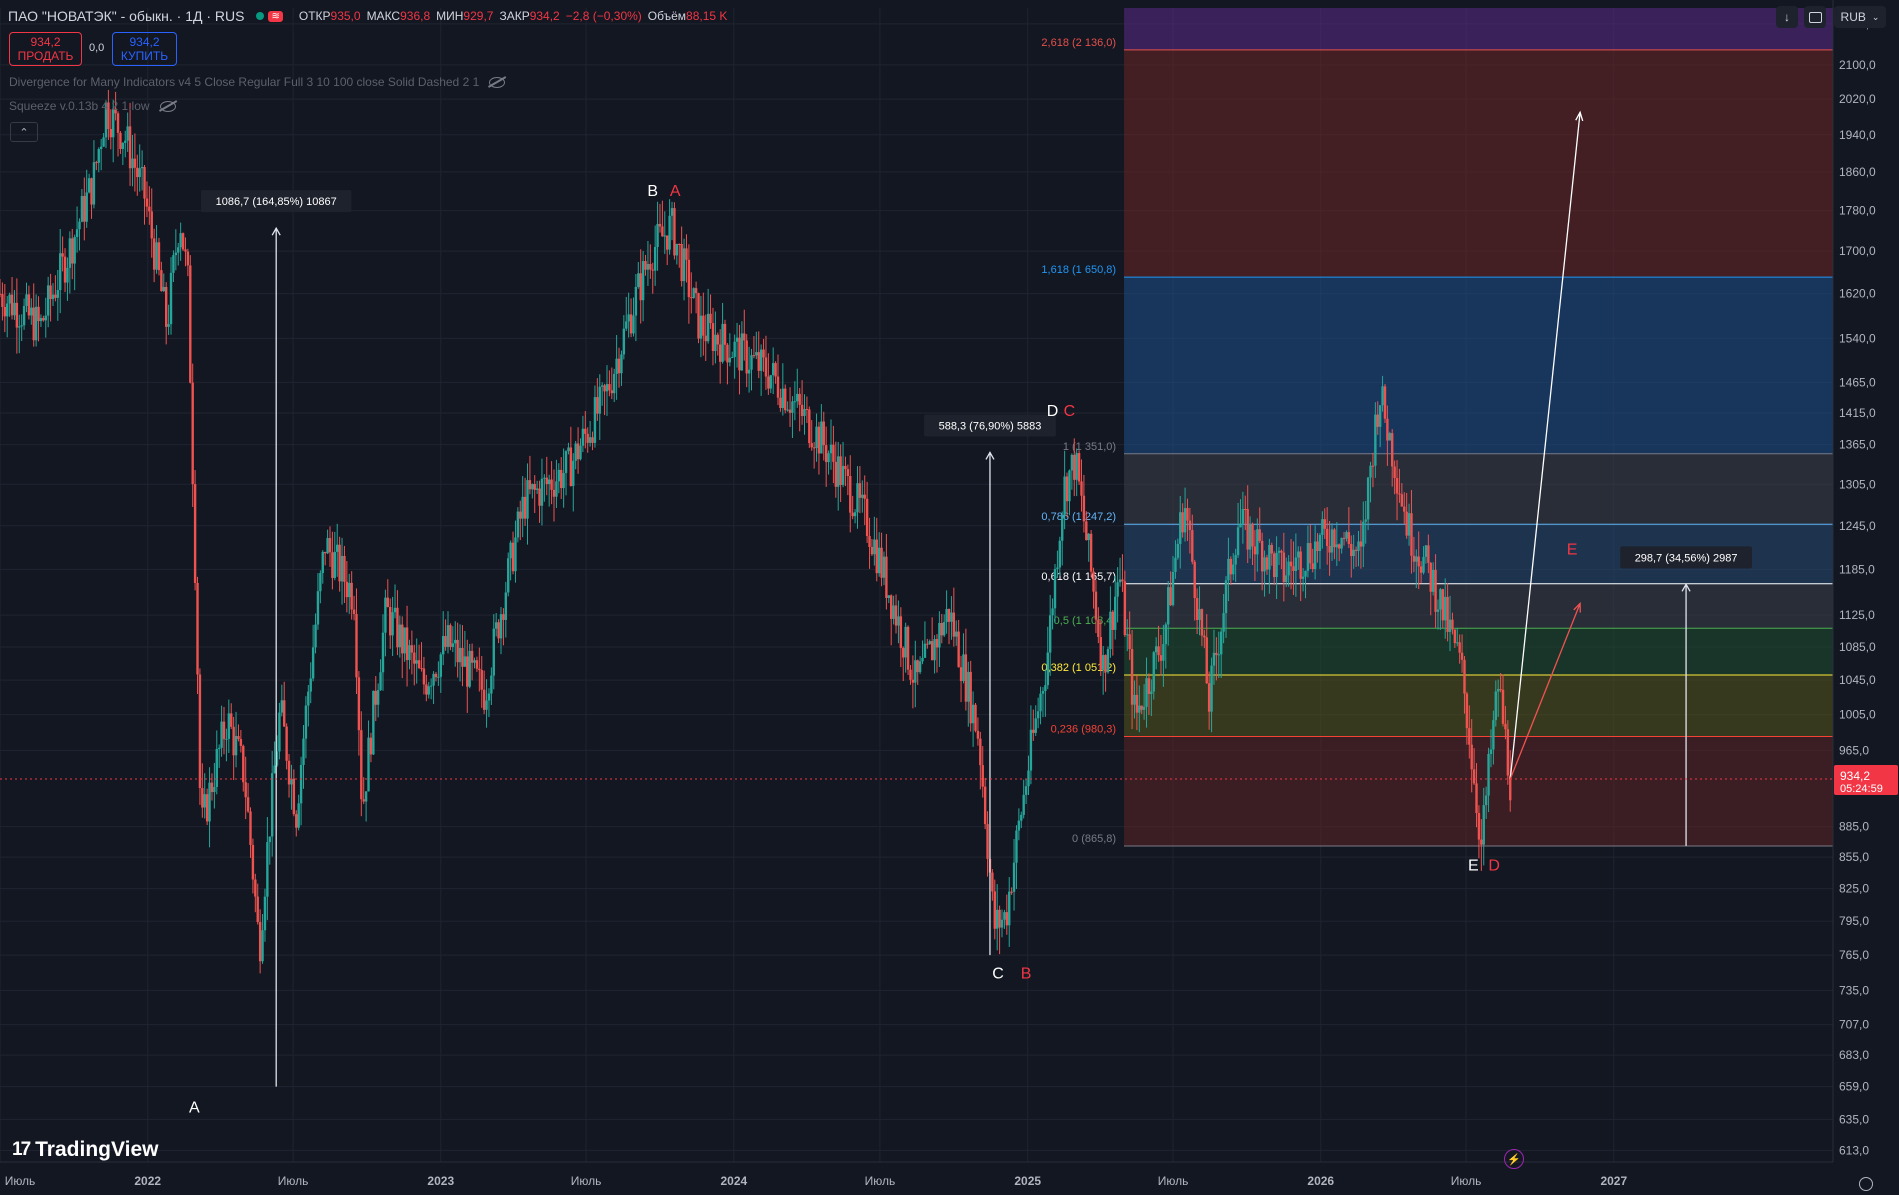  What do you see at coordinates (1860, 17) in the screenshot?
I see `currency-select: RUB ⌄` at bounding box center [1860, 17].